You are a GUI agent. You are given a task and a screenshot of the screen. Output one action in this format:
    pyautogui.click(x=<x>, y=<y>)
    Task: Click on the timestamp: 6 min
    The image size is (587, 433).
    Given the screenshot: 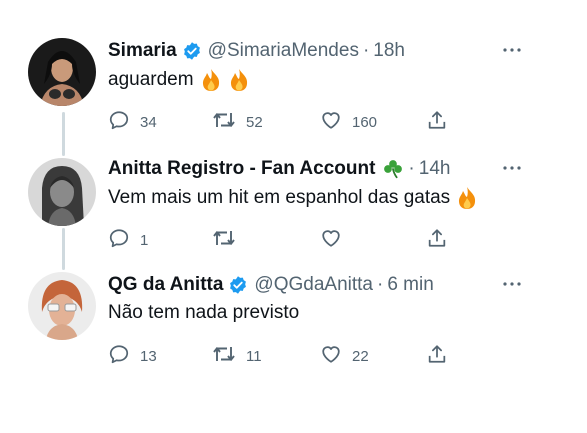 What is the action you would take?
    pyautogui.click(x=410, y=285)
    